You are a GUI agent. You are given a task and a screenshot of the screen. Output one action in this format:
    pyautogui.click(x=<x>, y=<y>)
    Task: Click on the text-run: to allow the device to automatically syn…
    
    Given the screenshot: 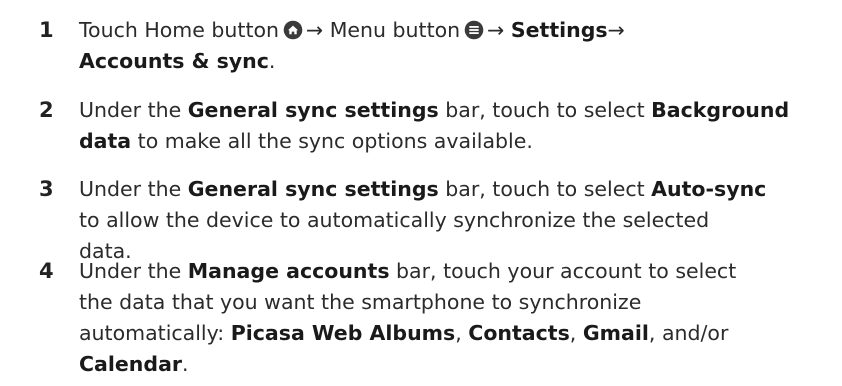 What is the action you would take?
    pyautogui.click(x=394, y=220)
    